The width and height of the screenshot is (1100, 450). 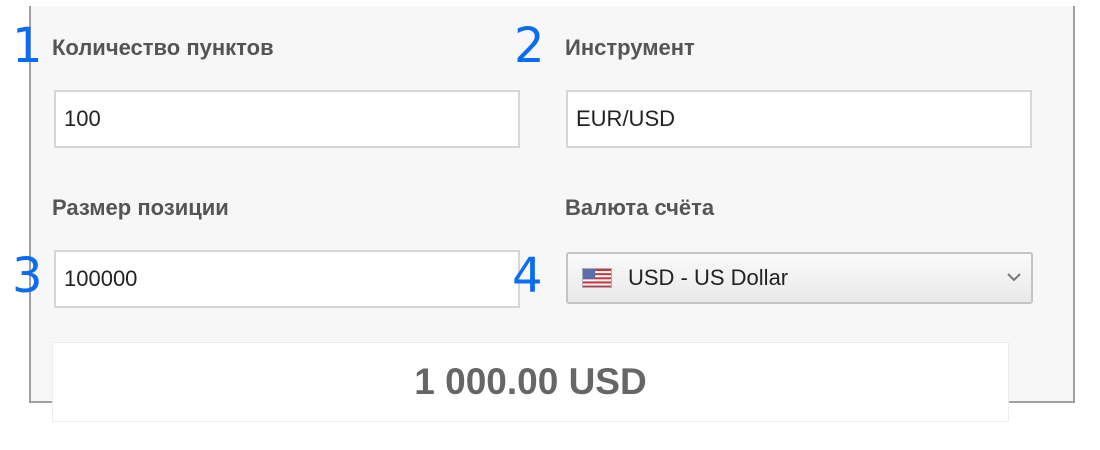 I want to click on instrument-value: EUR/USD, so click(x=626, y=118).